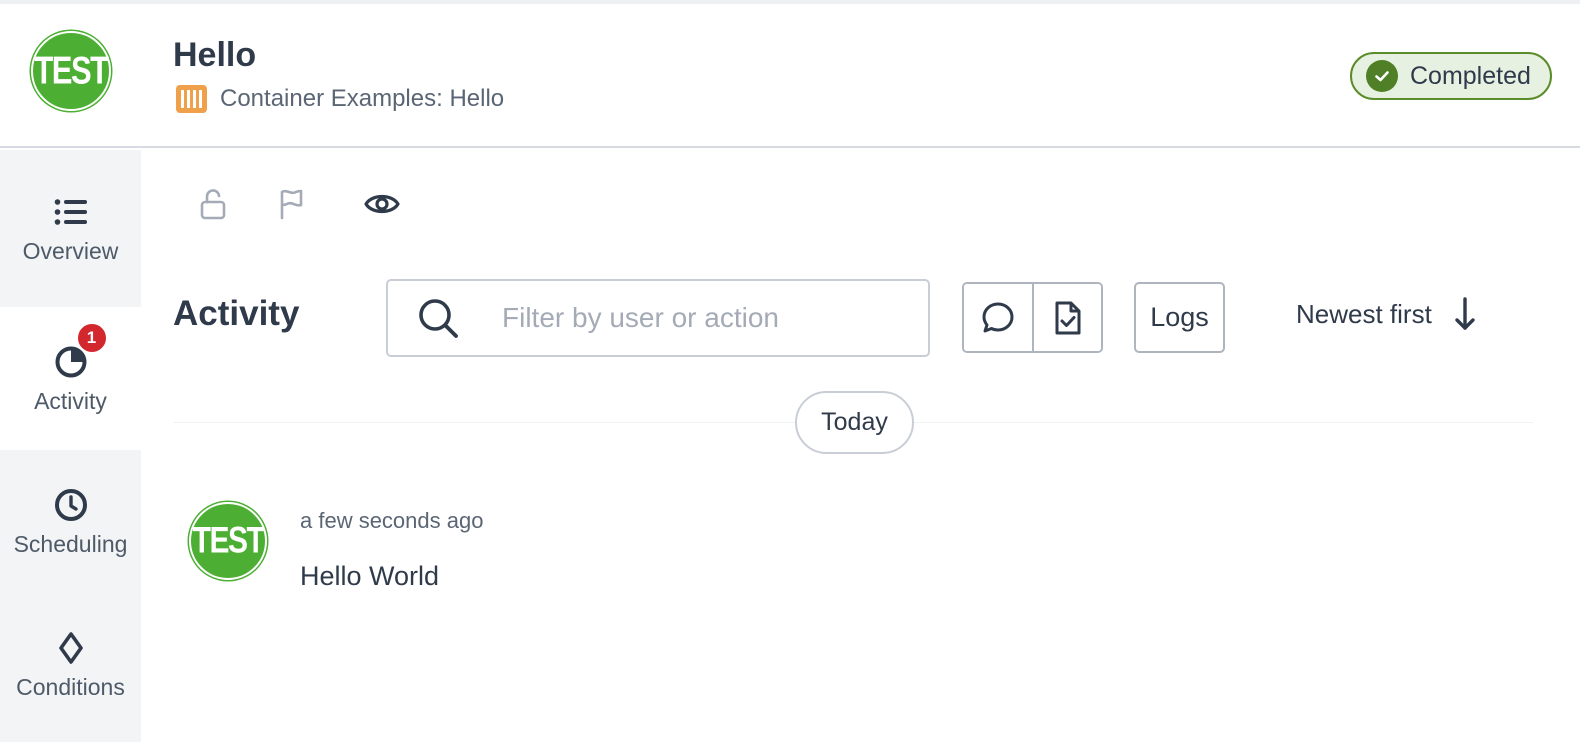 This screenshot has width=1580, height=742. I want to click on eye-icon, so click(382, 204).